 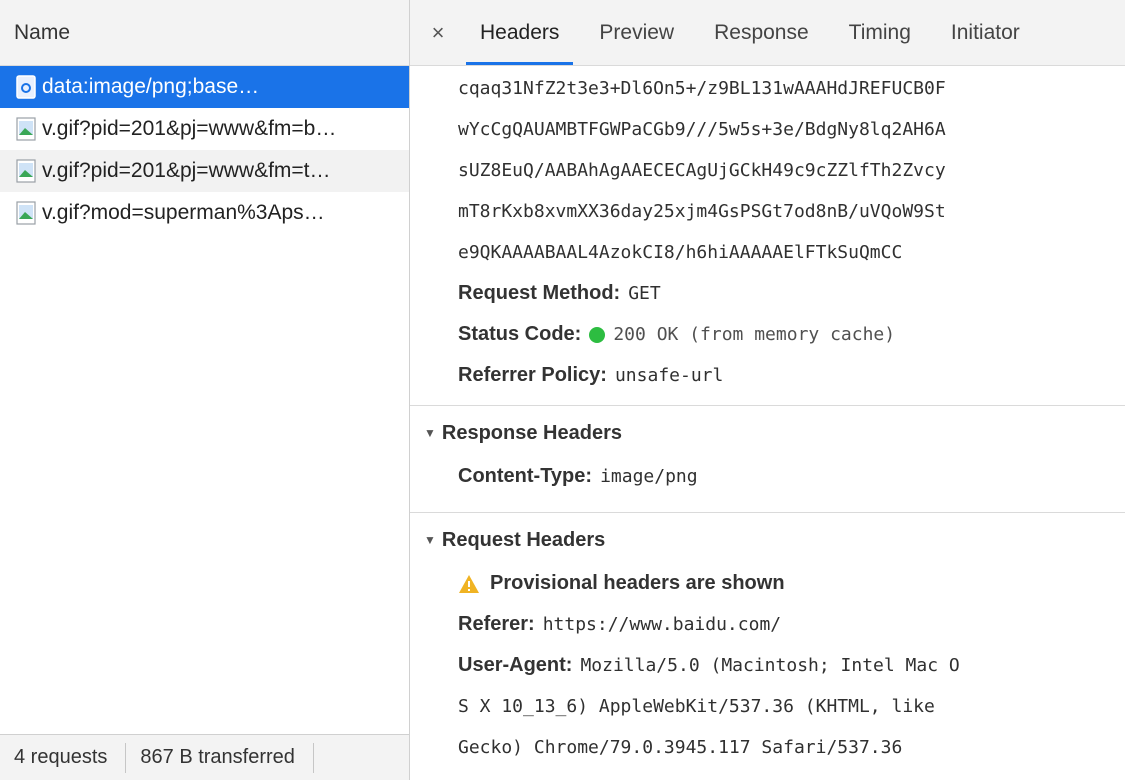 I want to click on status-code-key: Status Code:, so click(x=520, y=334).